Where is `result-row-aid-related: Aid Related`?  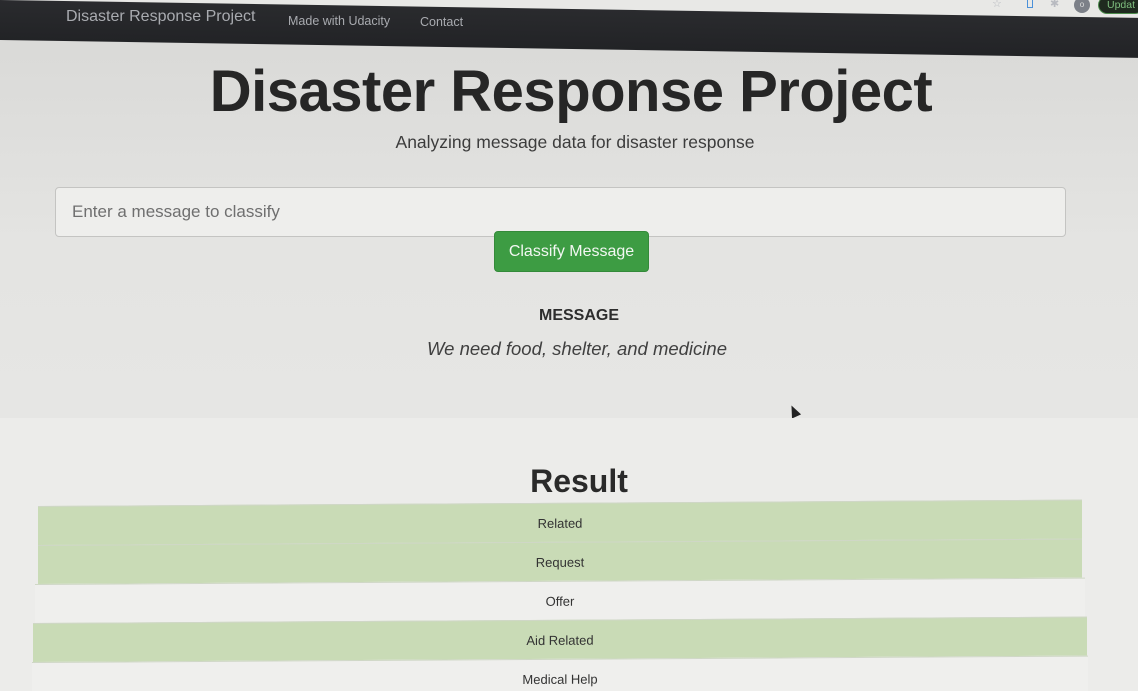
result-row-aid-related: Aid Related is located at coordinates (560, 639).